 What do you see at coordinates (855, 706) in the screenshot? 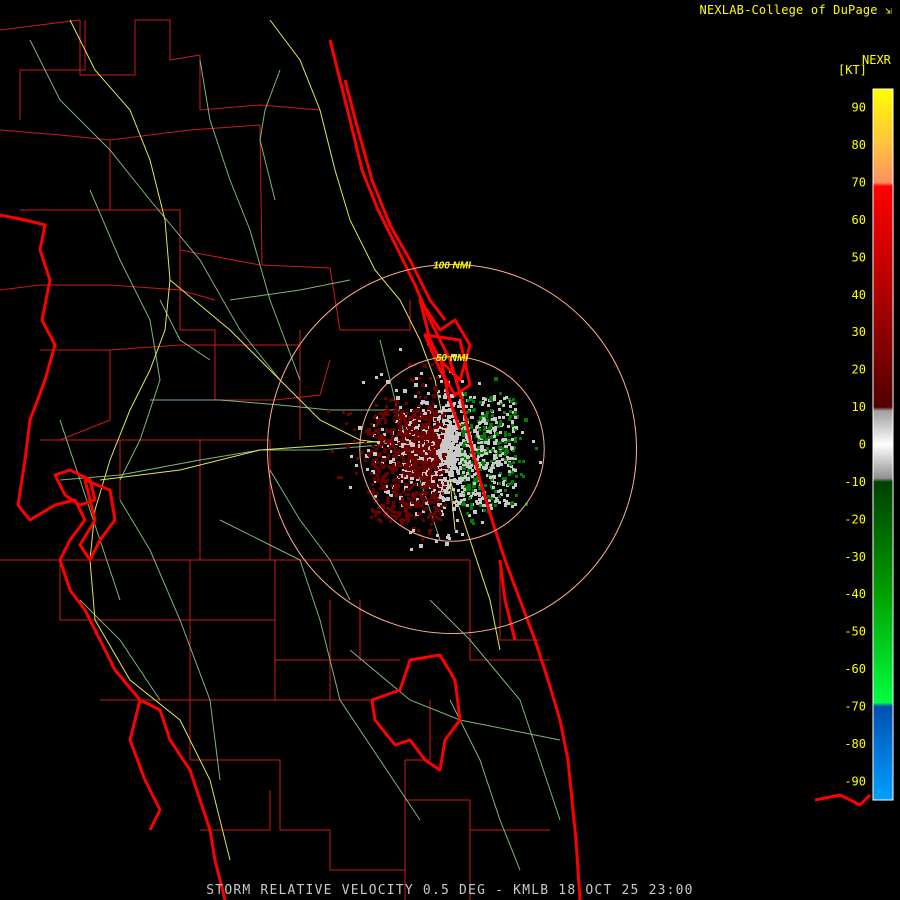
I see `legend-tick-label: -70` at bounding box center [855, 706].